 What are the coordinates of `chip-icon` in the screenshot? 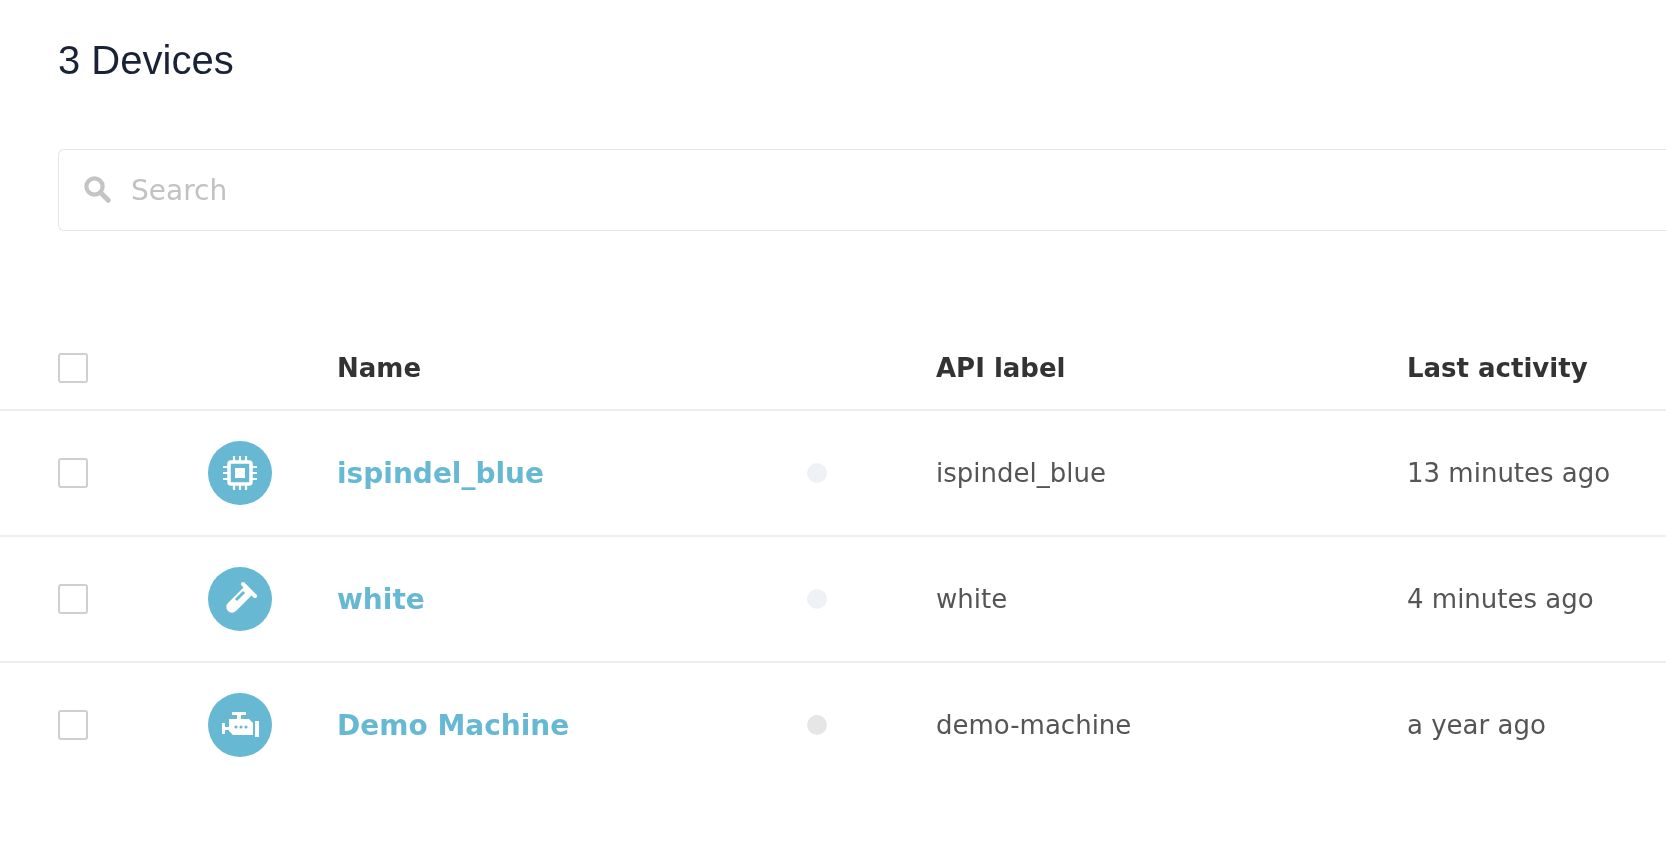 It's located at (240, 473).